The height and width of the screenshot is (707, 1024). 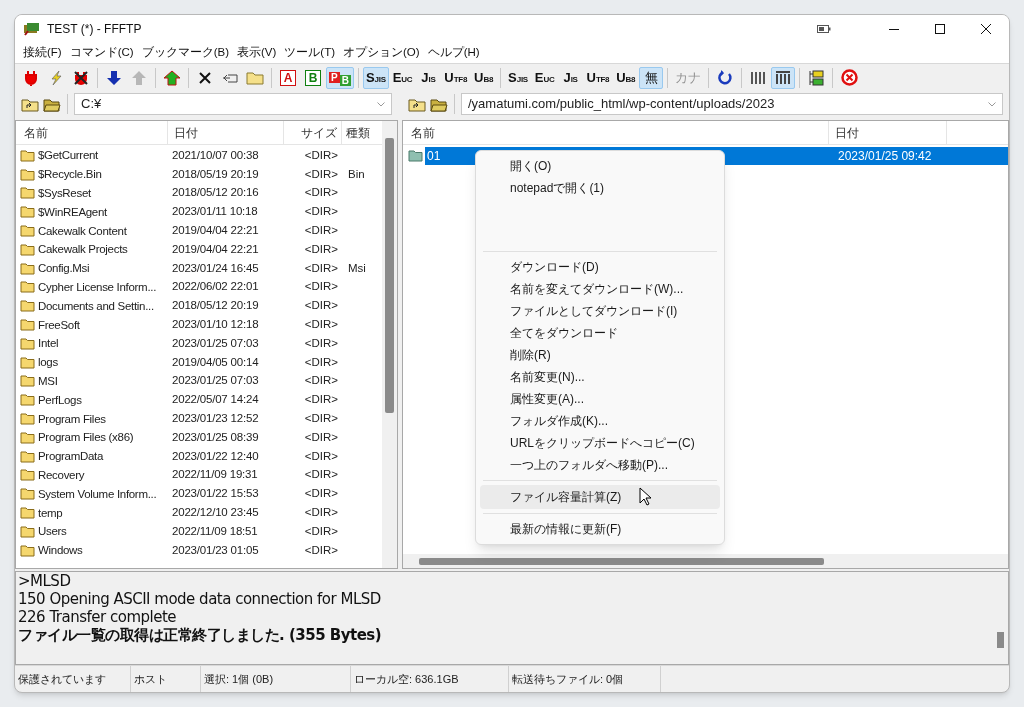 I want to click on status-text: 保護されています, so click(x=73, y=679).